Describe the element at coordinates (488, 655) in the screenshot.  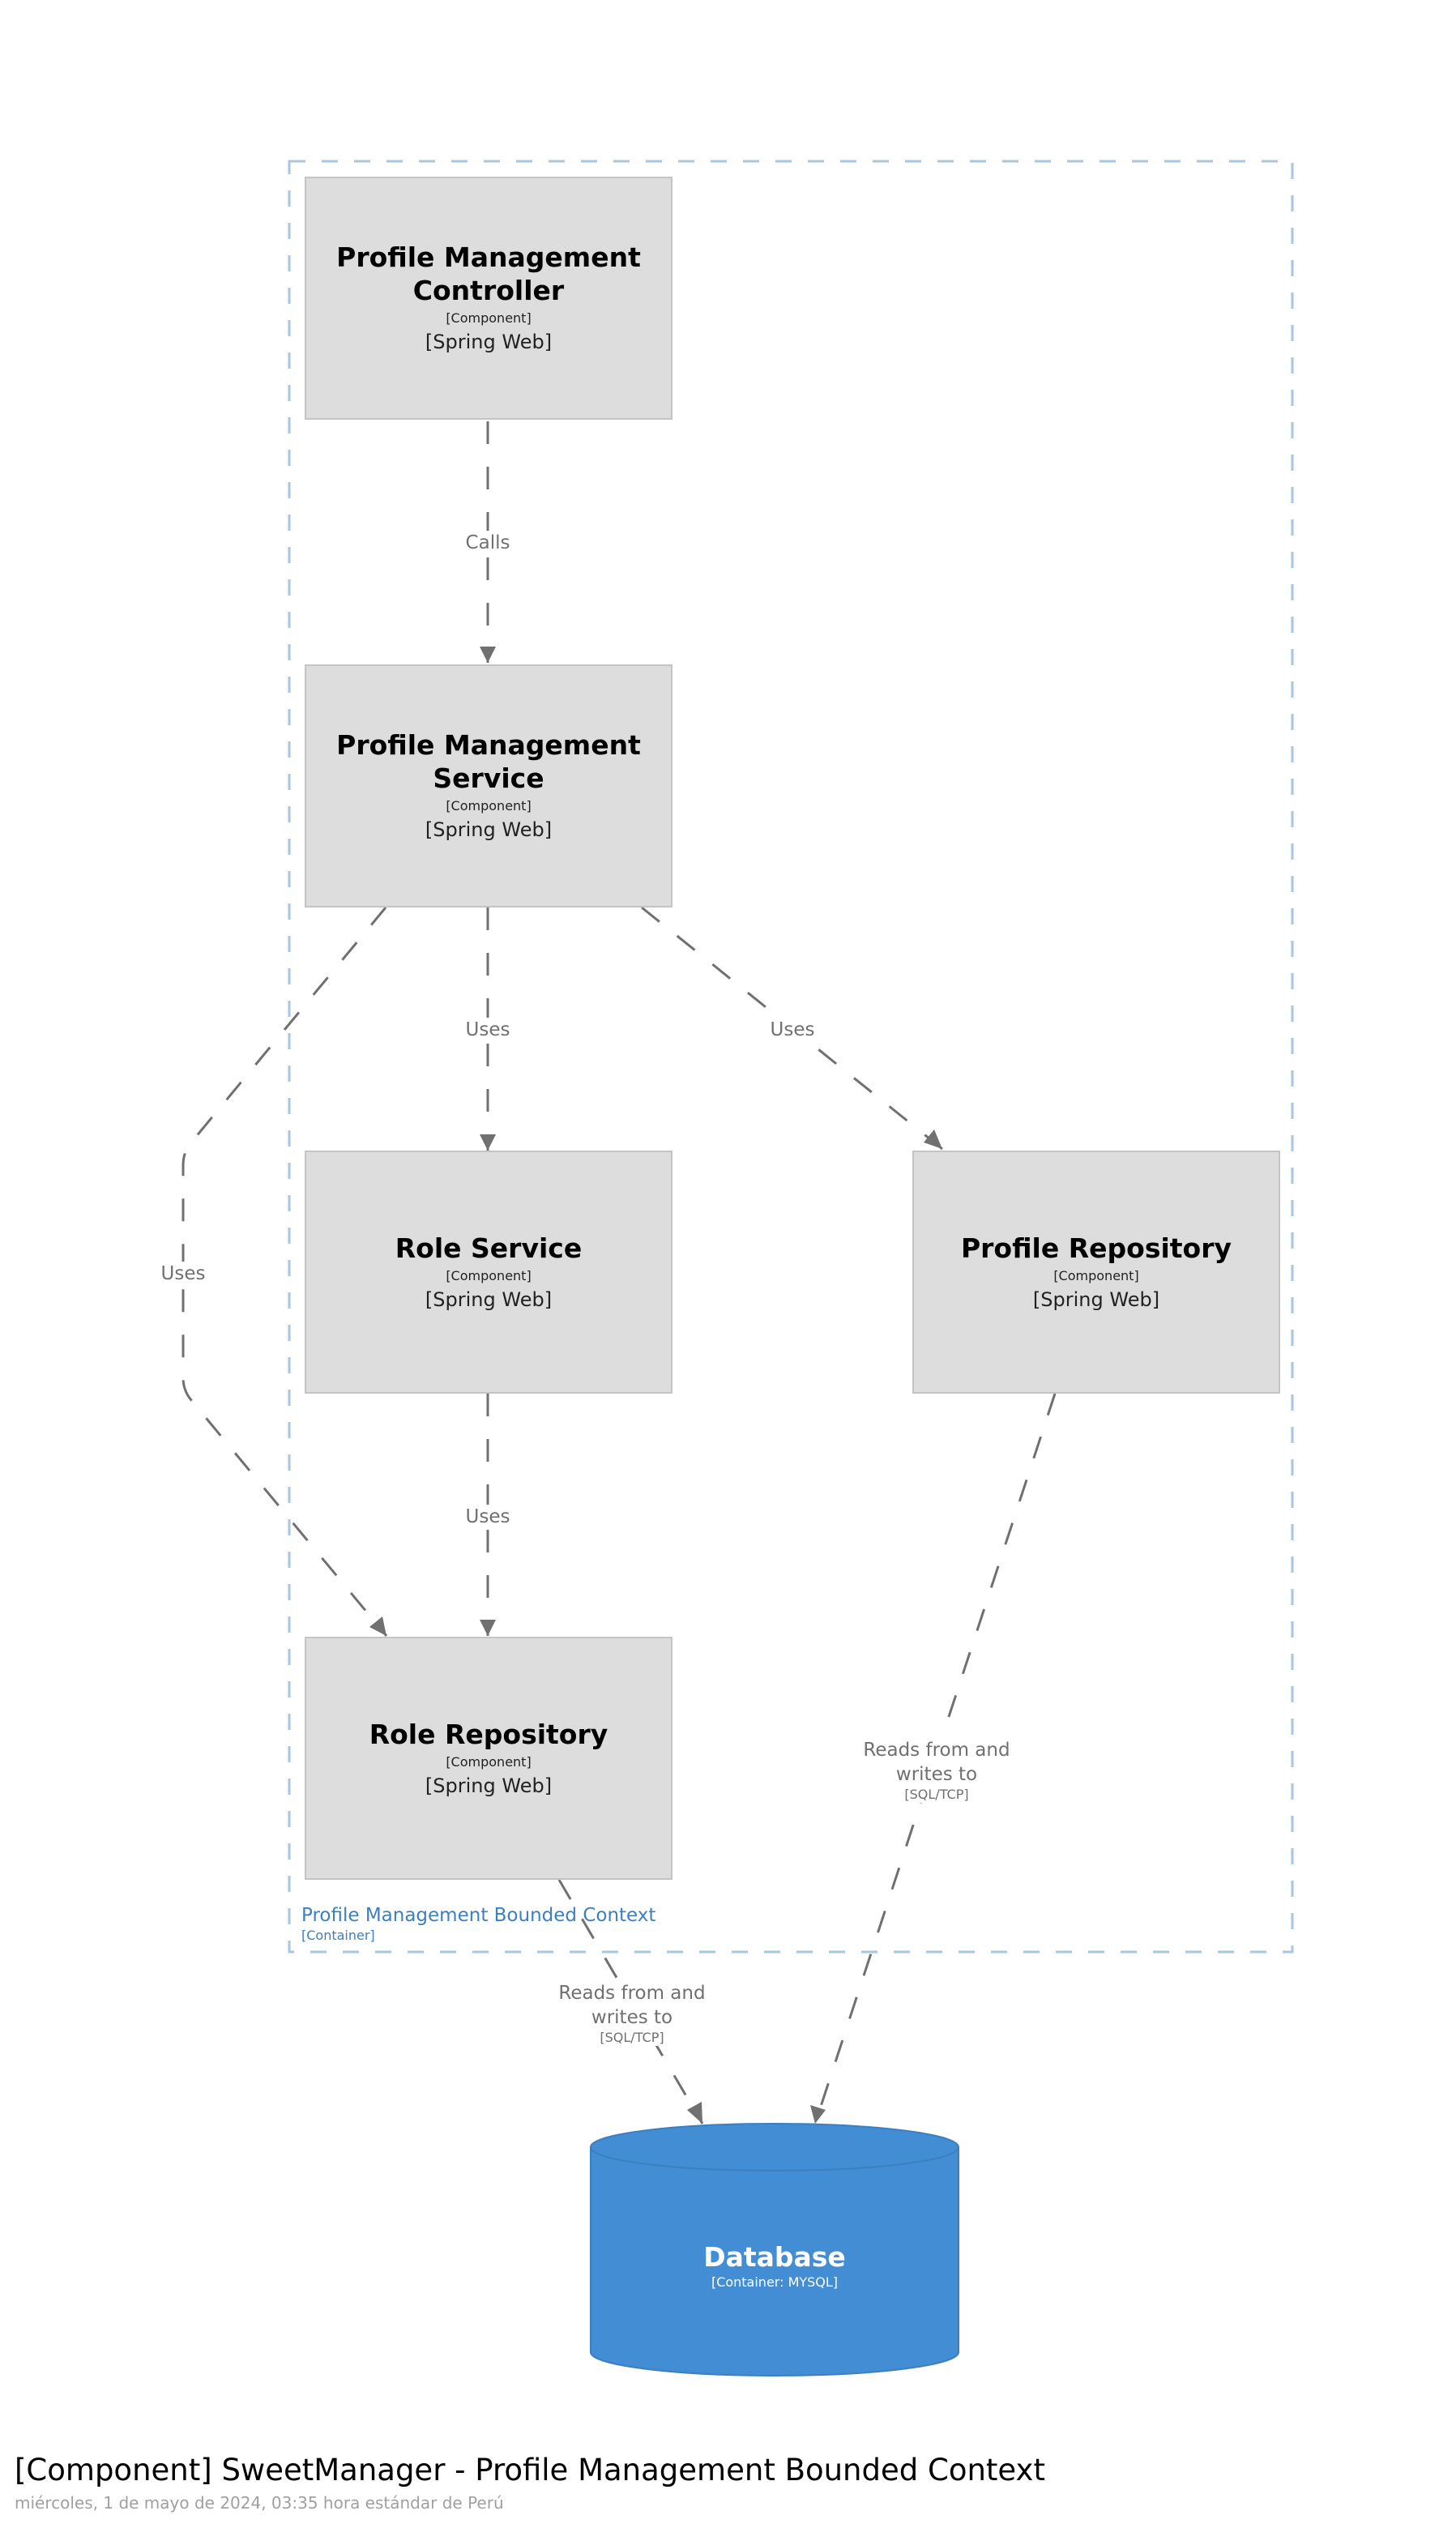
I see `arrowhead-controller-to-service` at that location.